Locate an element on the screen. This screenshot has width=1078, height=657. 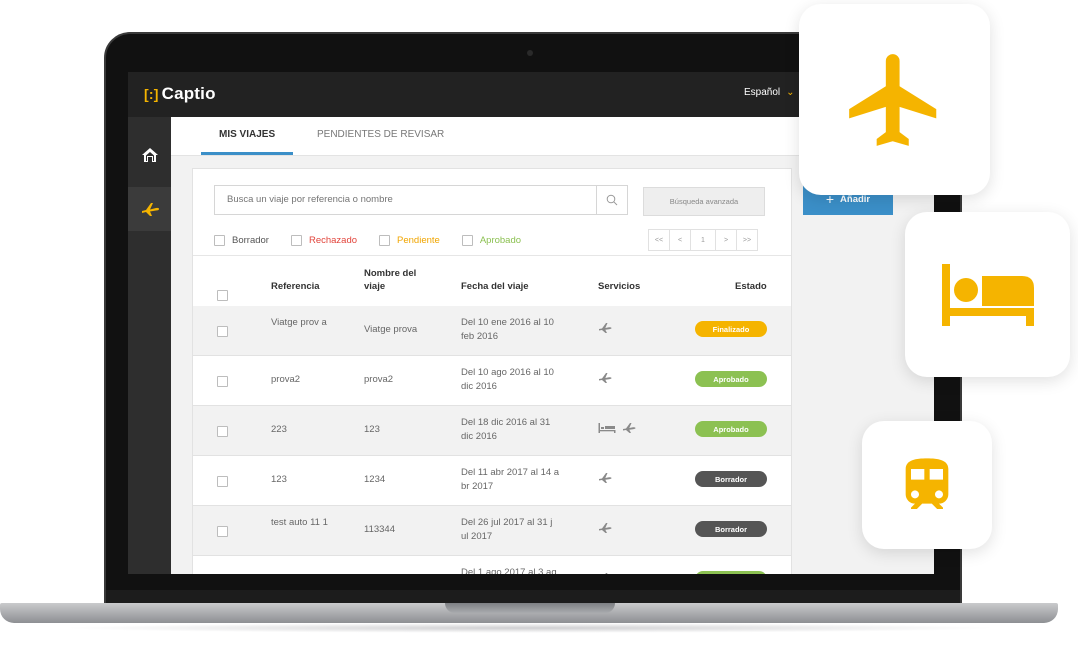
sidebar-item-trips is located at coordinates (149, 209).